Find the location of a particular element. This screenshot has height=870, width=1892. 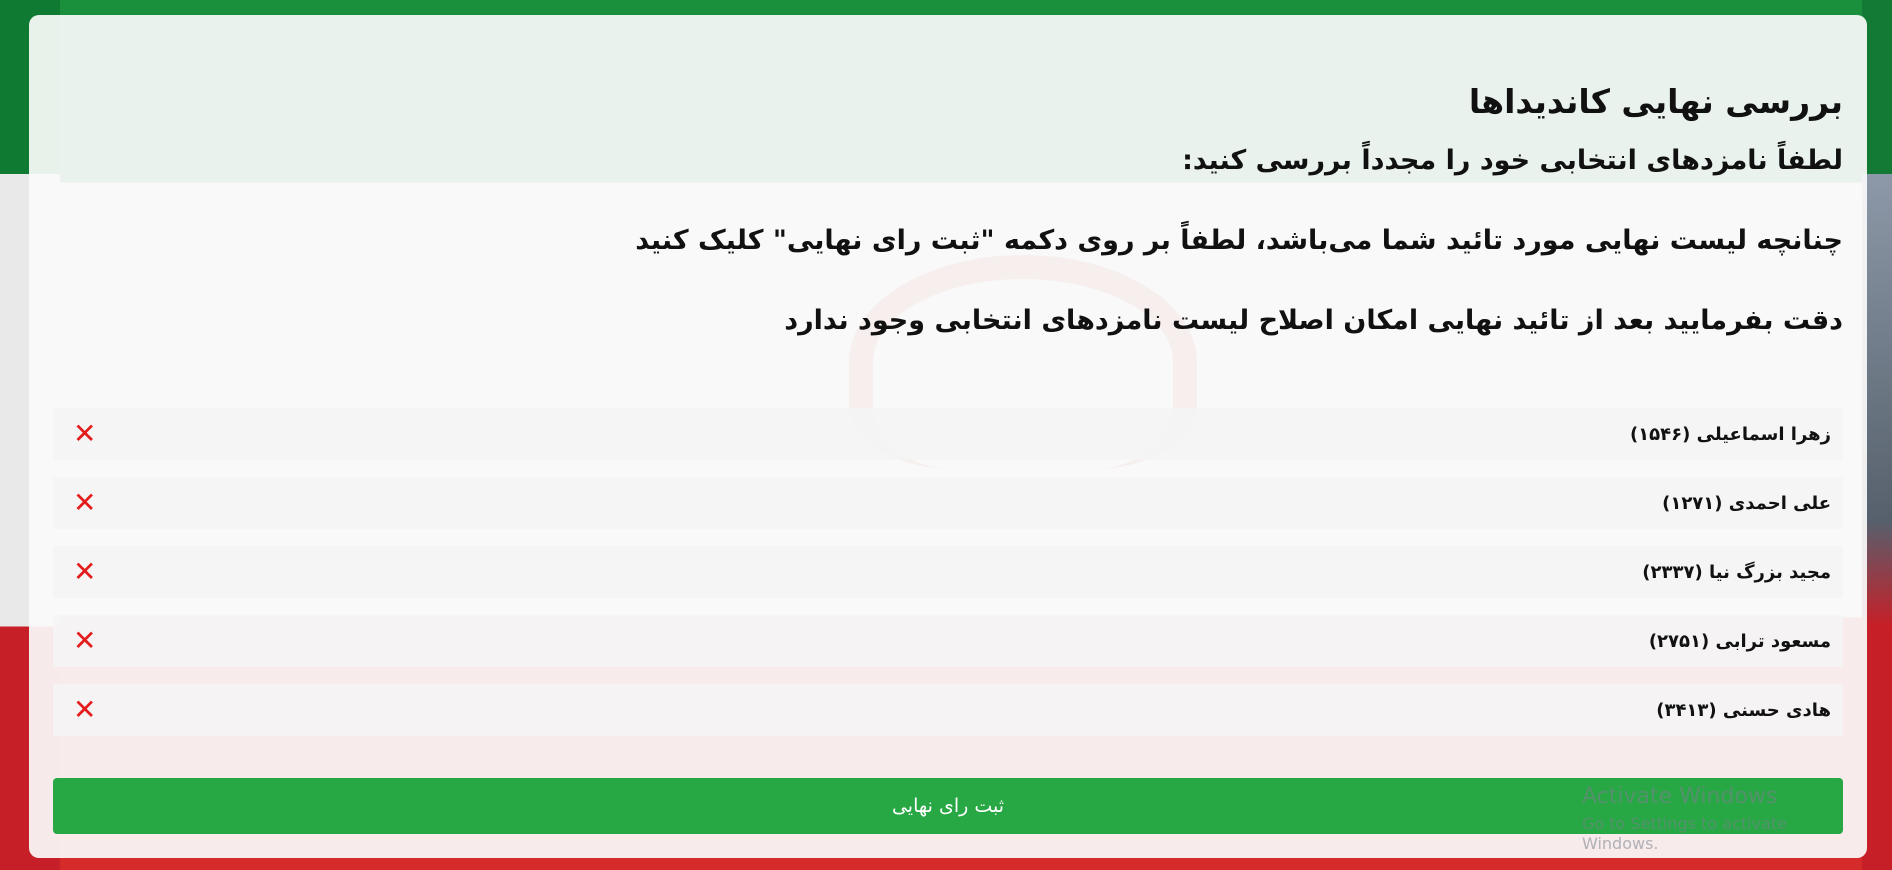

candidate-name: مسعود ترابی (۲۷۵۱) is located at coordinates (1739, 641).